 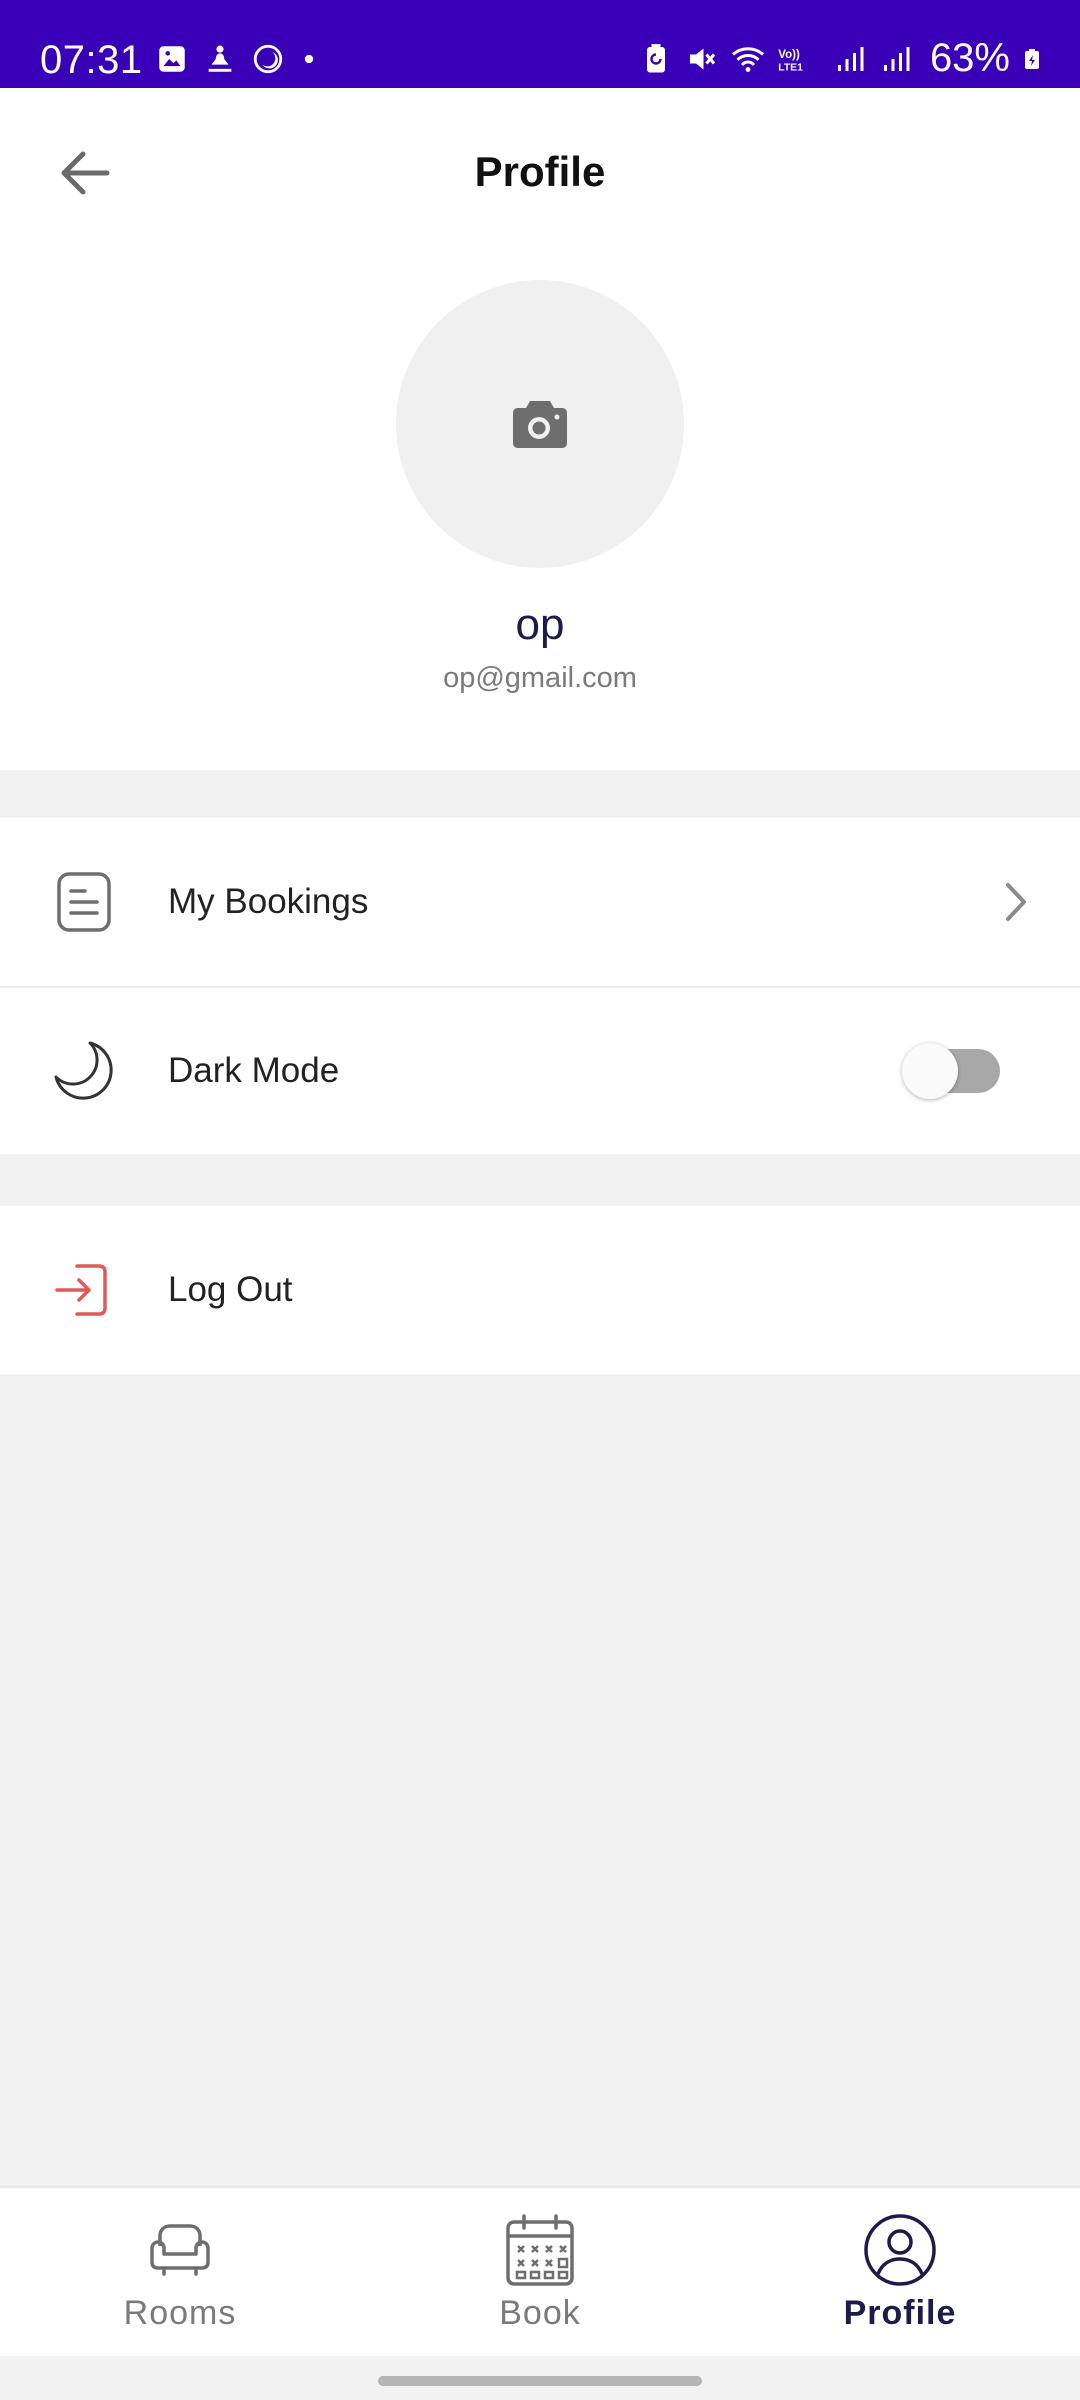 What do you see at coordinates (790, 67) in the screenshot?
I see `svg-text: LTE1` at bounding box center [790, 67].